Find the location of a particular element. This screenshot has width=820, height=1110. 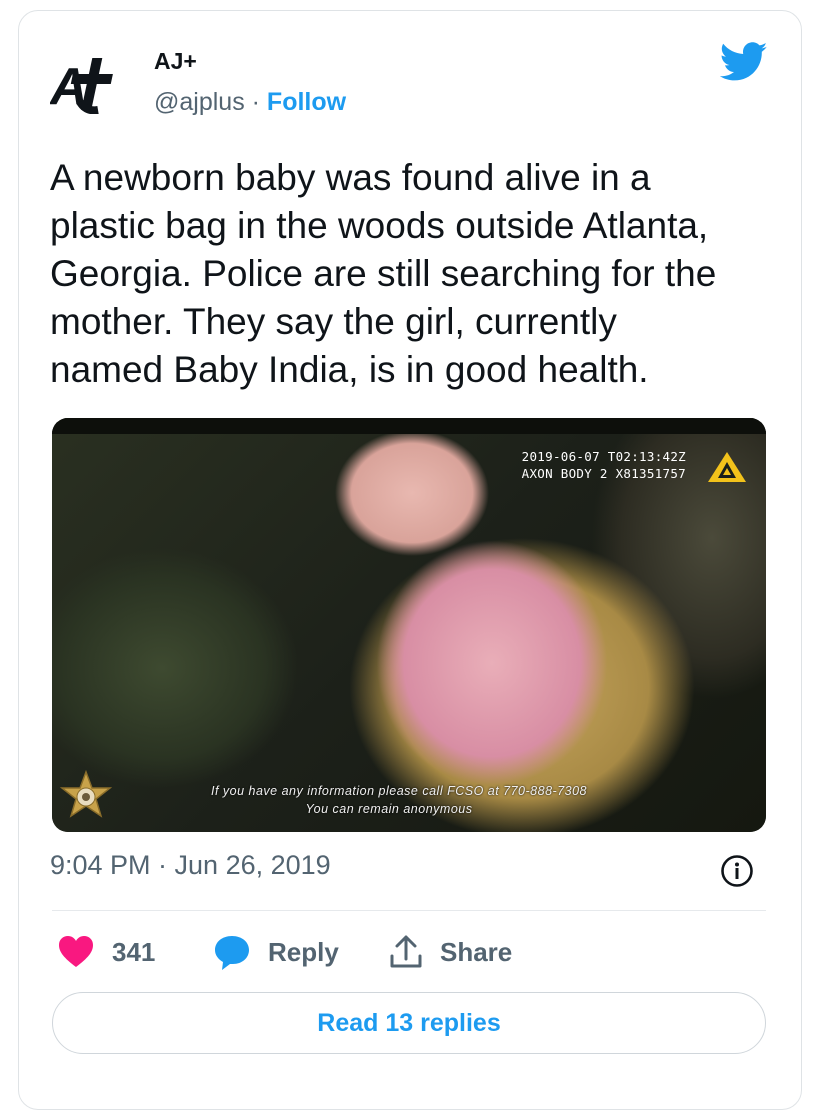

tweet-actions: 341 Reply Share is located at coordinates (409, 952).